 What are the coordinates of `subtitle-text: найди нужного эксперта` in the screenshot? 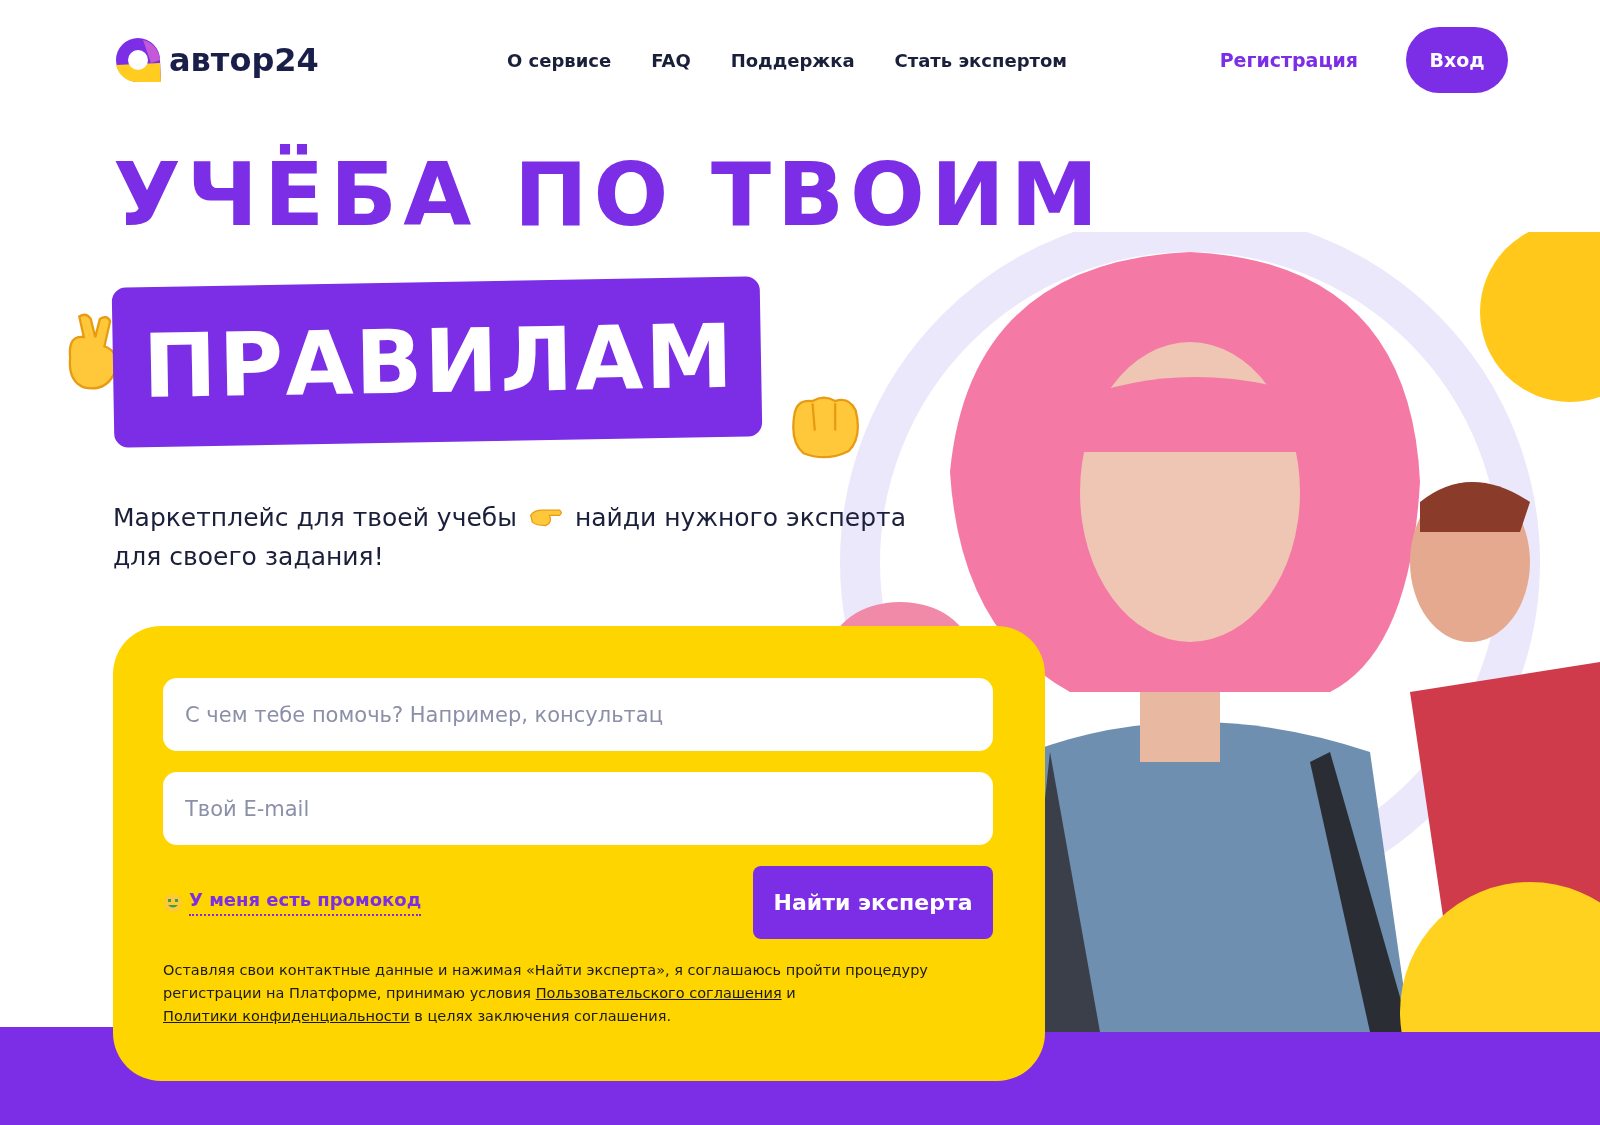 It's located at (740, 517).